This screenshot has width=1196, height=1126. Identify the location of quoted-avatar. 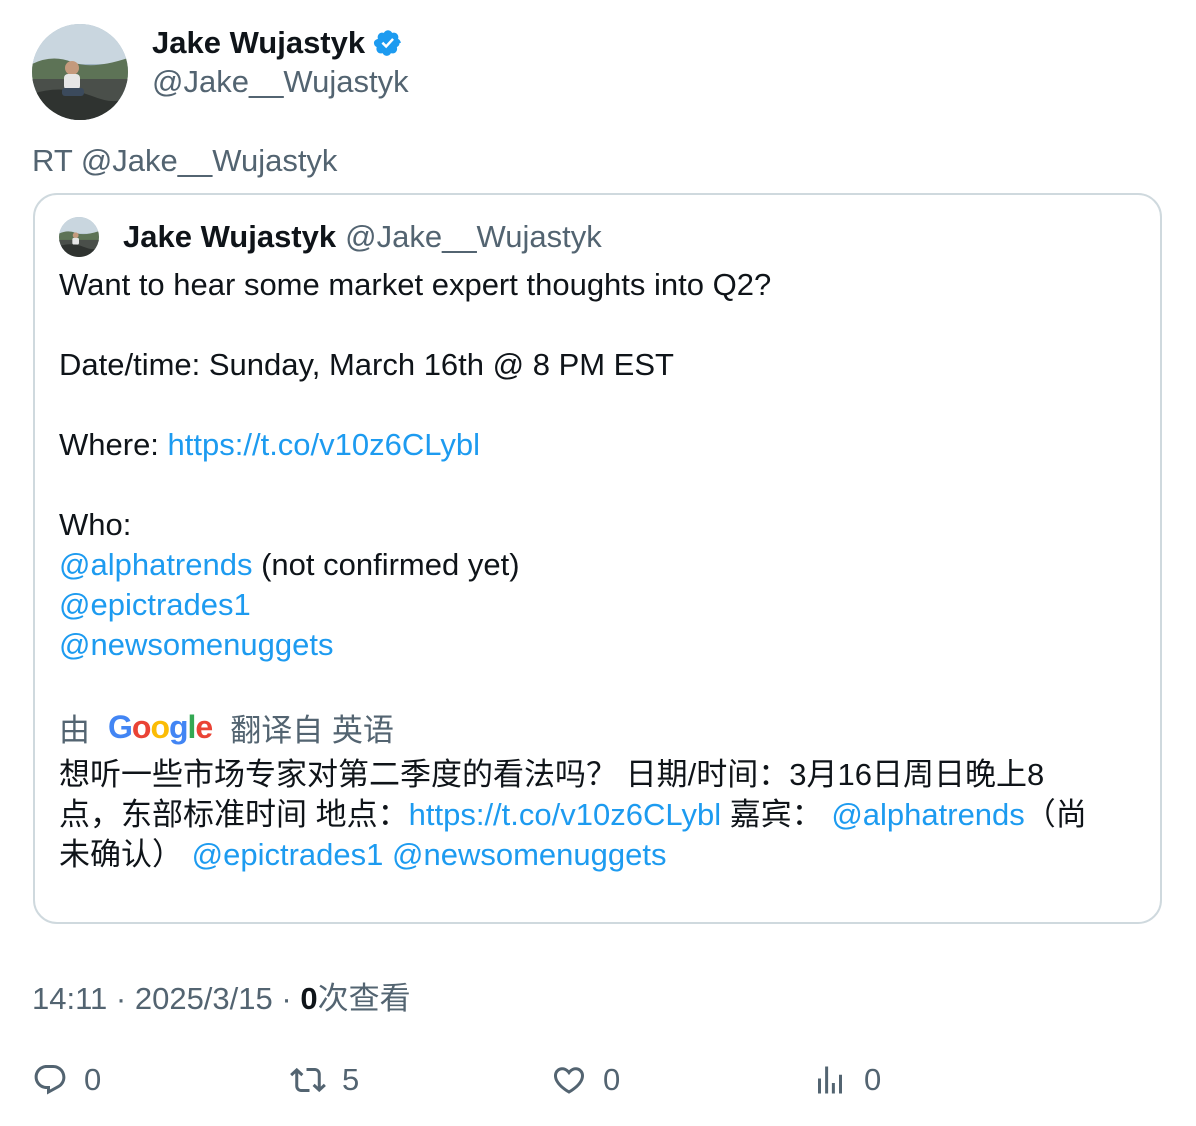
(79, 237).